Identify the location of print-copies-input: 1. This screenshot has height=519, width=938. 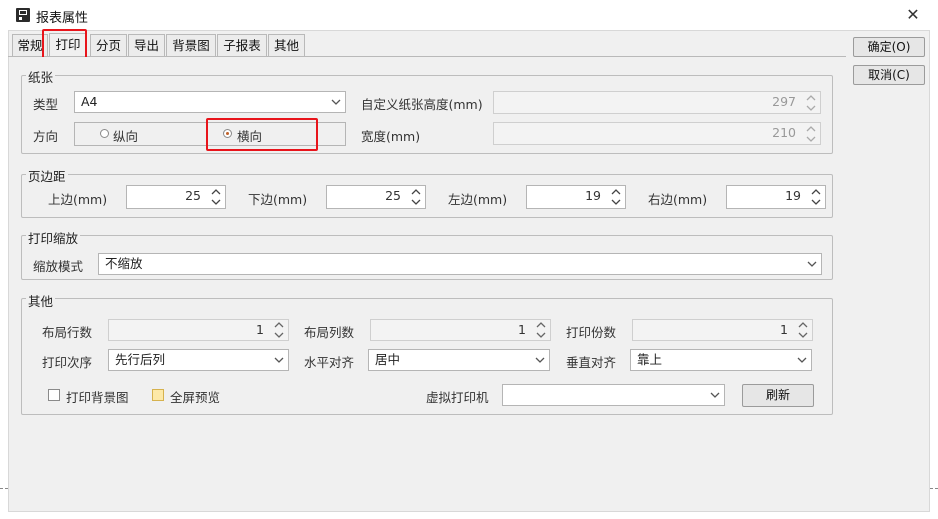
(722, 330).